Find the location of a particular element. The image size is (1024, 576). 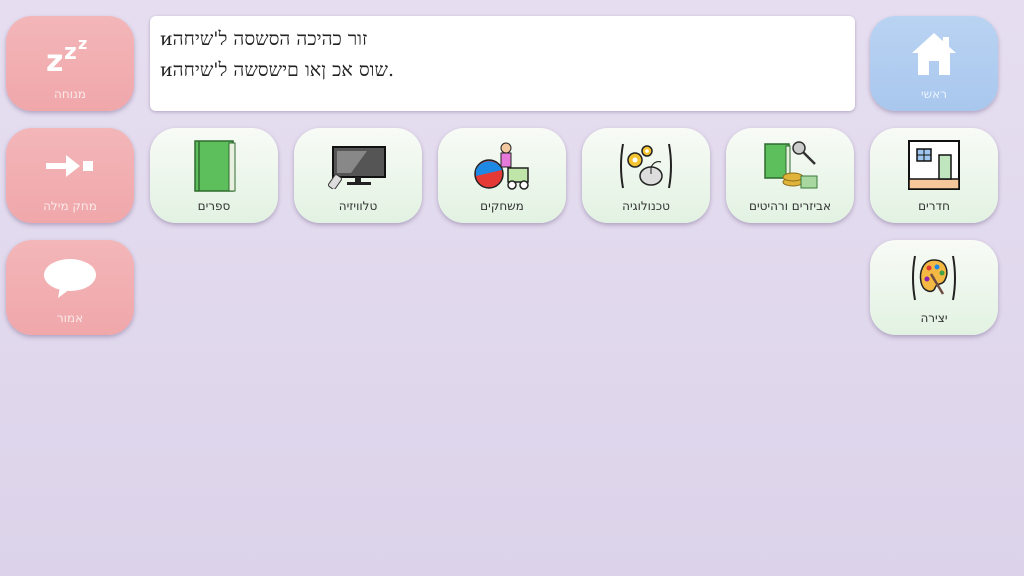

toys-icon is located at coordinates (502, 166).